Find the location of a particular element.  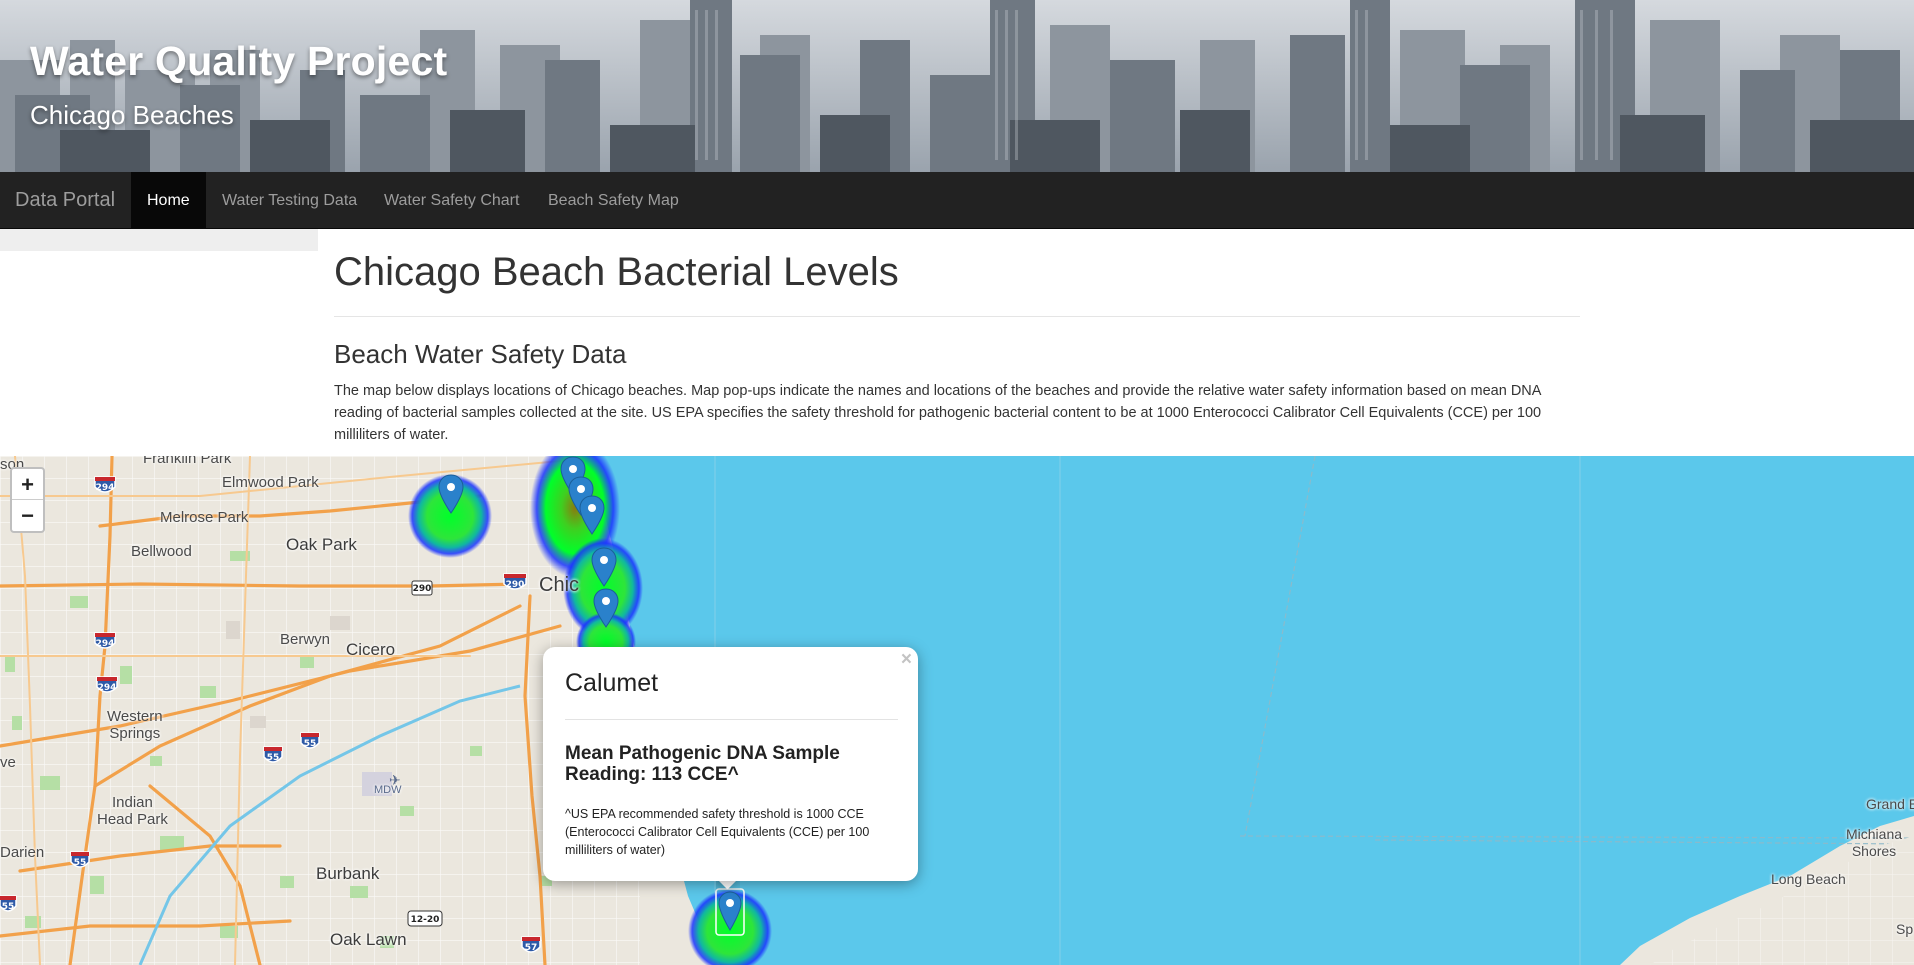

map-label-indian-head-park: Indian Head Park is located at coordinates (132, 811).